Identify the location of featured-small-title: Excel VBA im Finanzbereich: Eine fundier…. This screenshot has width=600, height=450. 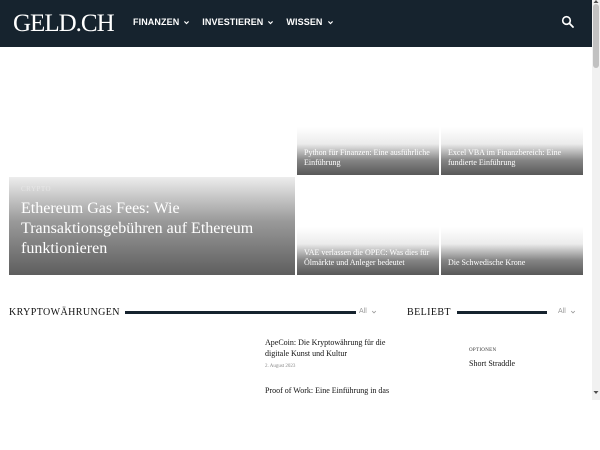
(514, 158).